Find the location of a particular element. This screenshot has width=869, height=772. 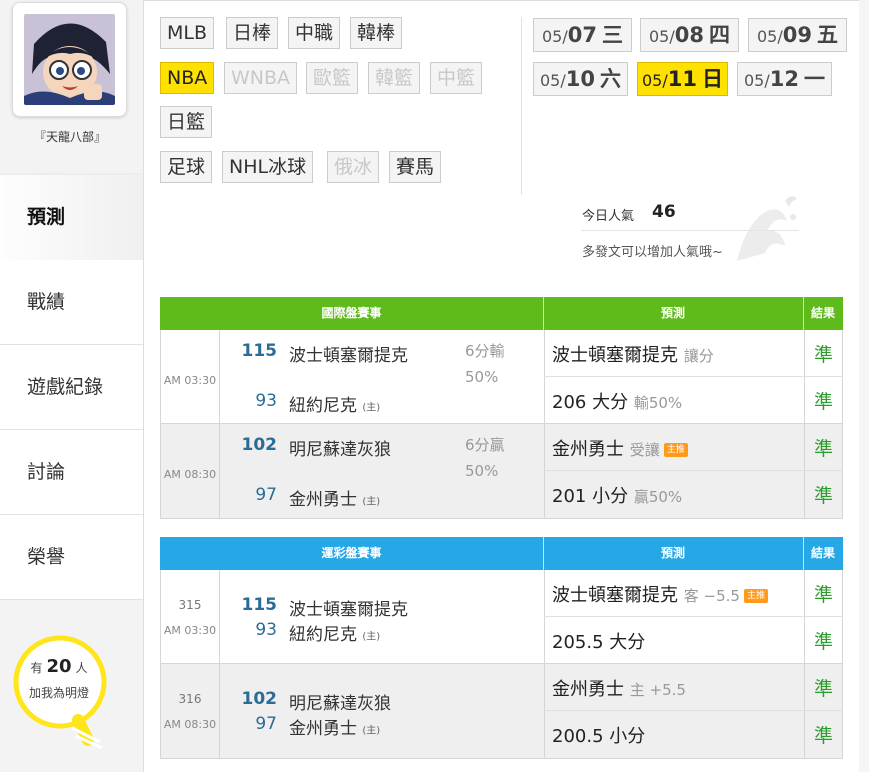

prediction-main: 201 小分 贏50% is located at coordinates (617, 495).